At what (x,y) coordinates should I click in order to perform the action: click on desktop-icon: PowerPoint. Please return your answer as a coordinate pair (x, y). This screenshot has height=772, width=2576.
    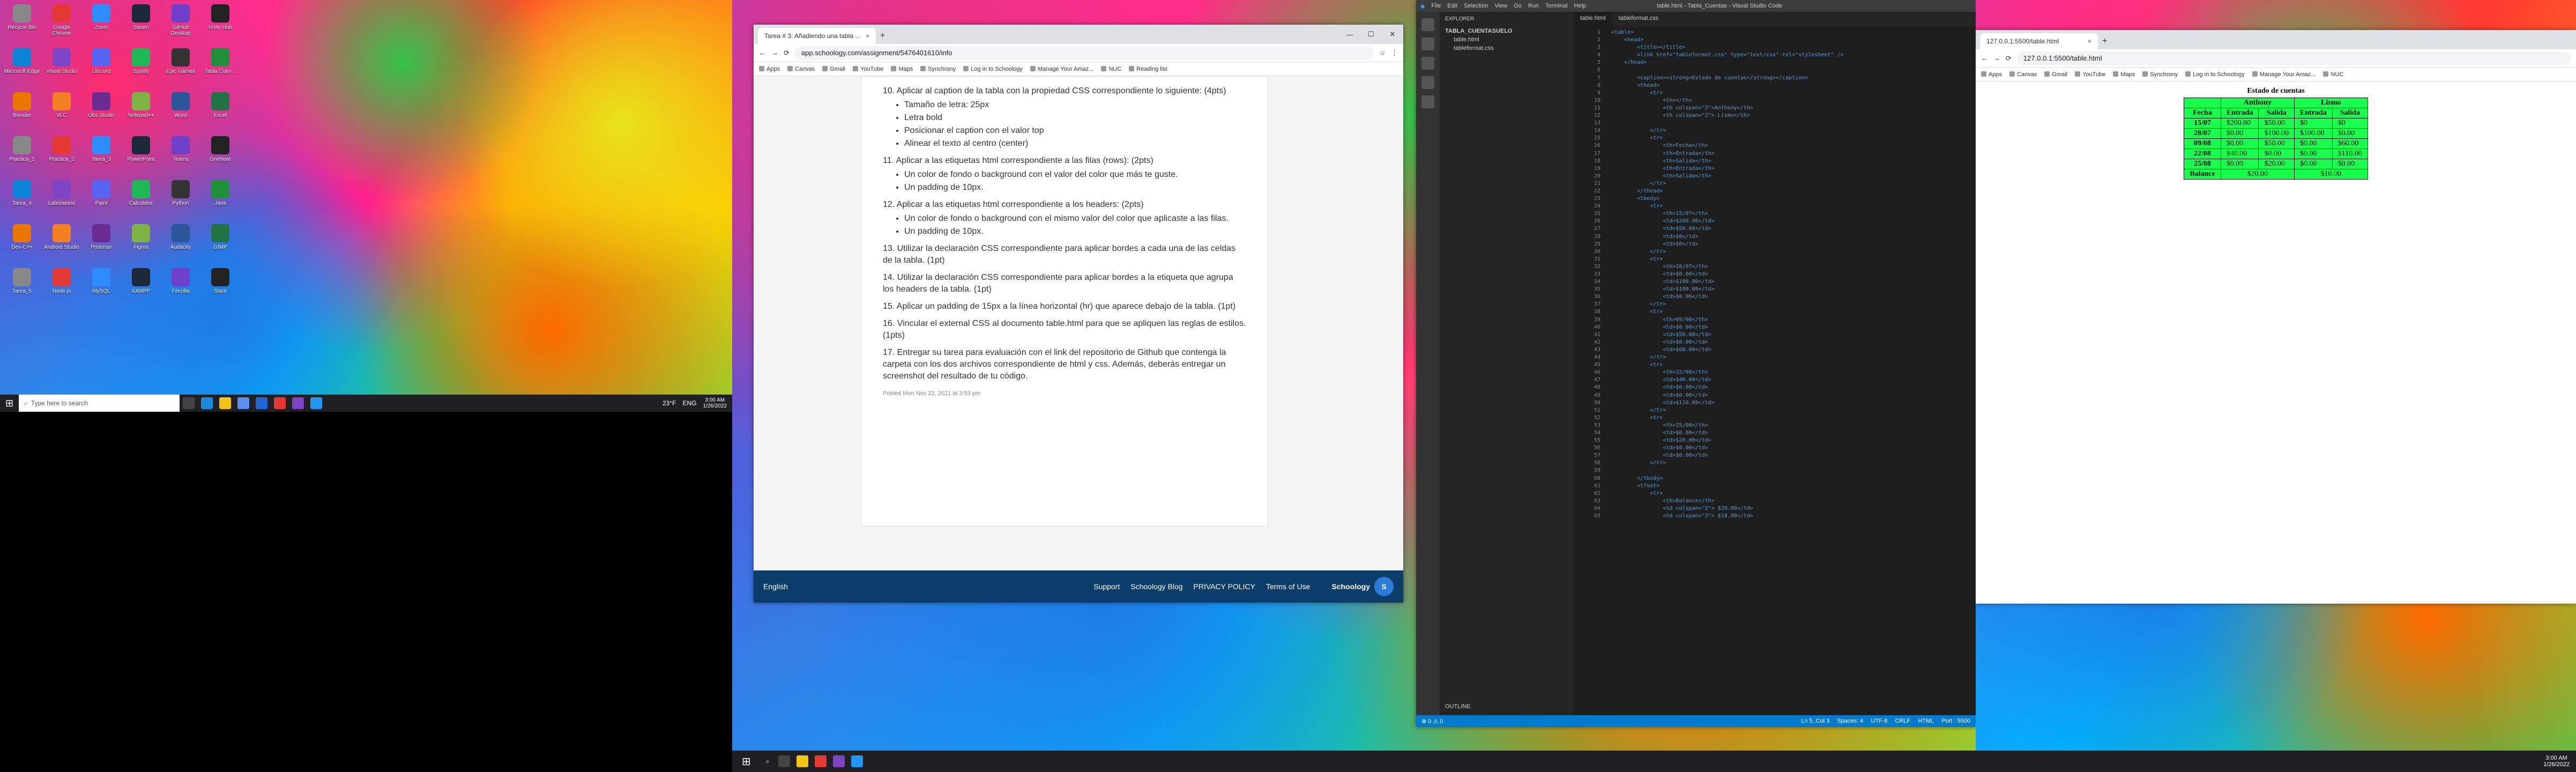
    Looking at the image, I should click on (141, 157).